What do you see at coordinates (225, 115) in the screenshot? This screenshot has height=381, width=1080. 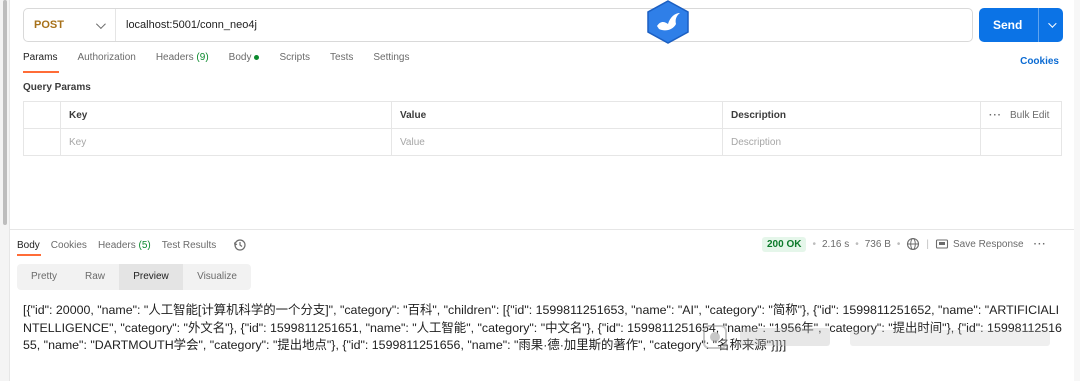 I see `key-column-header: Key` at bounding box center [225, 115].